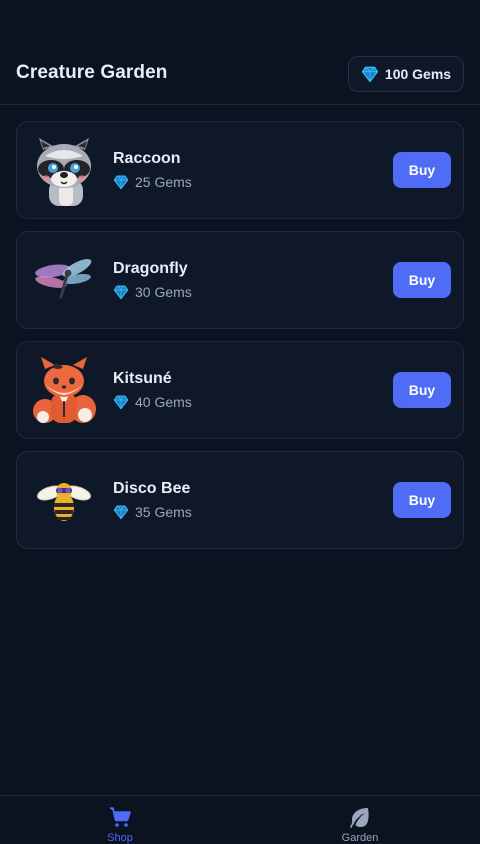 This screenshot has width=480, height=844. I want to click on buy-button-kitsune: Buy, so click(422, 390).